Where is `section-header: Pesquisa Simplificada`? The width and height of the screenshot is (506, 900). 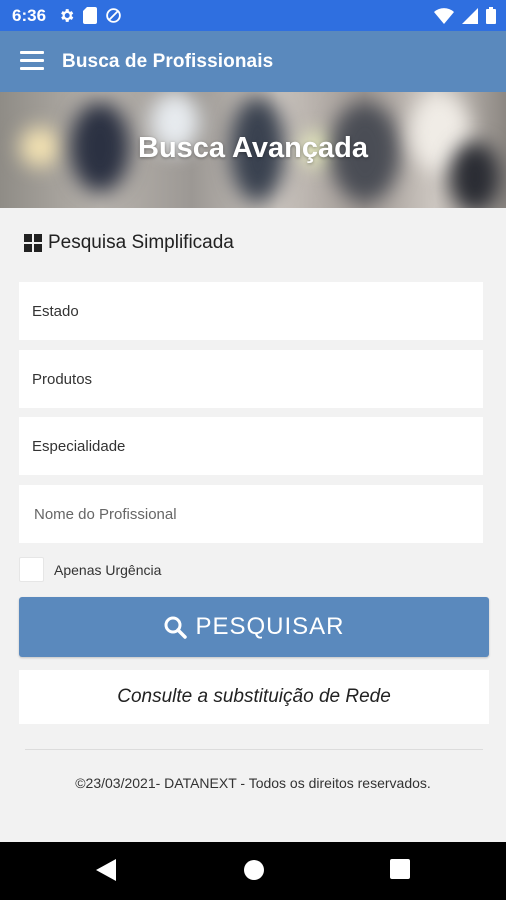 section-header: Pesquisa Simplificada is located at coordinates (129, 243).